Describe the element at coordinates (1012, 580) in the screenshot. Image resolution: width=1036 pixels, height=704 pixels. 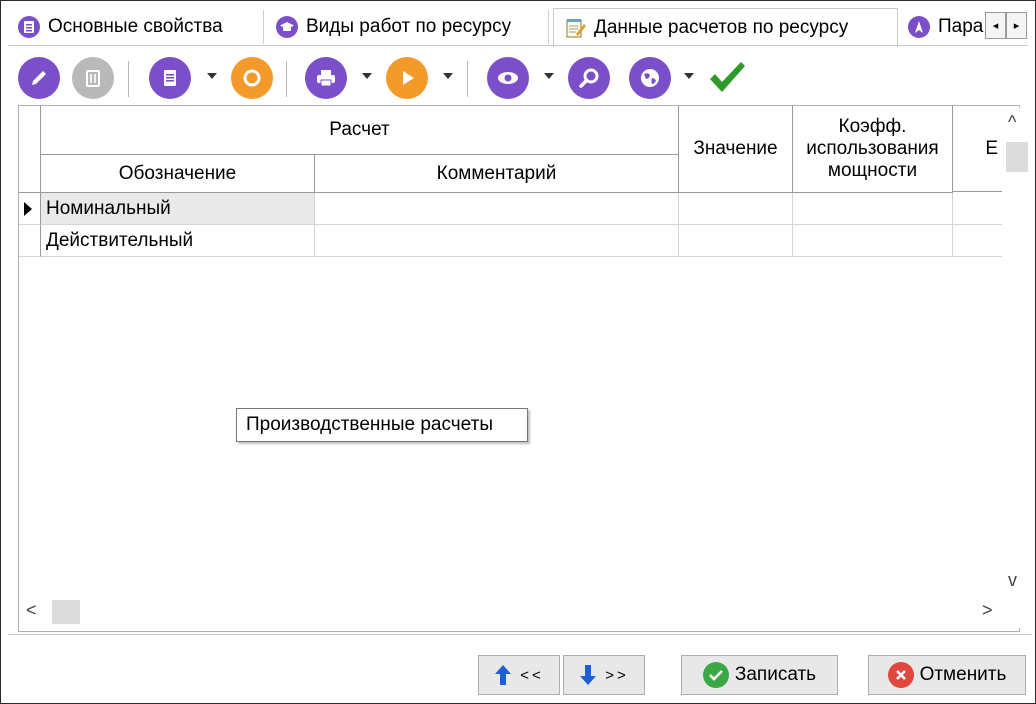
I see `scroll-down-icon: v` at that location.